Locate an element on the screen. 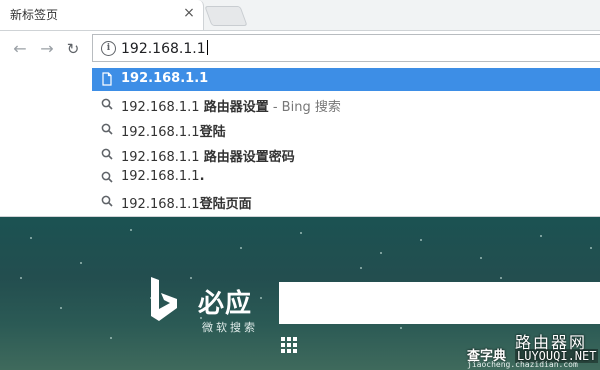 The width and height of the screenshot is (600, 370). bing-subtitle: 微软搜索 is located at coordinates (230, 327).